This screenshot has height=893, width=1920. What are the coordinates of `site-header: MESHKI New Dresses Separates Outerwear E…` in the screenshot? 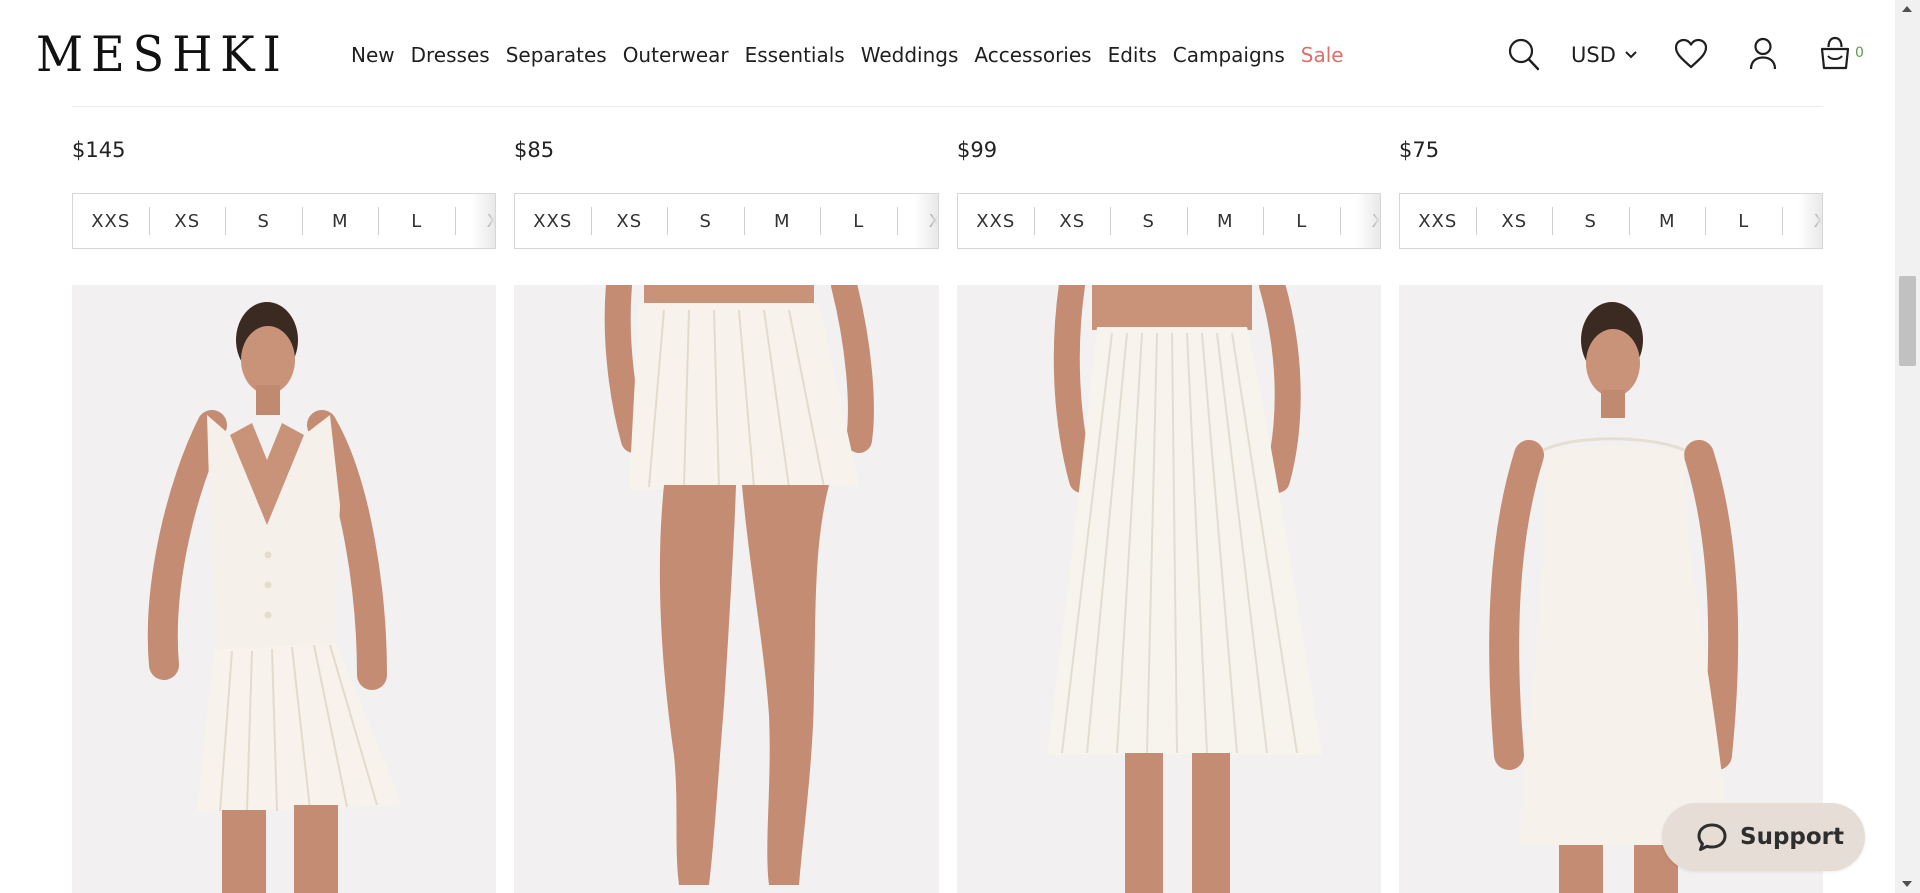 It's located at (947, 54).